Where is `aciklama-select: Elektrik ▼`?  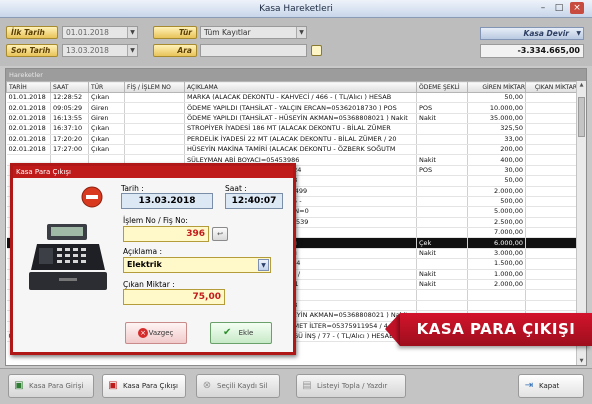
aciklama-select: Elektrik ▼ is located at coordinates (197, 265).